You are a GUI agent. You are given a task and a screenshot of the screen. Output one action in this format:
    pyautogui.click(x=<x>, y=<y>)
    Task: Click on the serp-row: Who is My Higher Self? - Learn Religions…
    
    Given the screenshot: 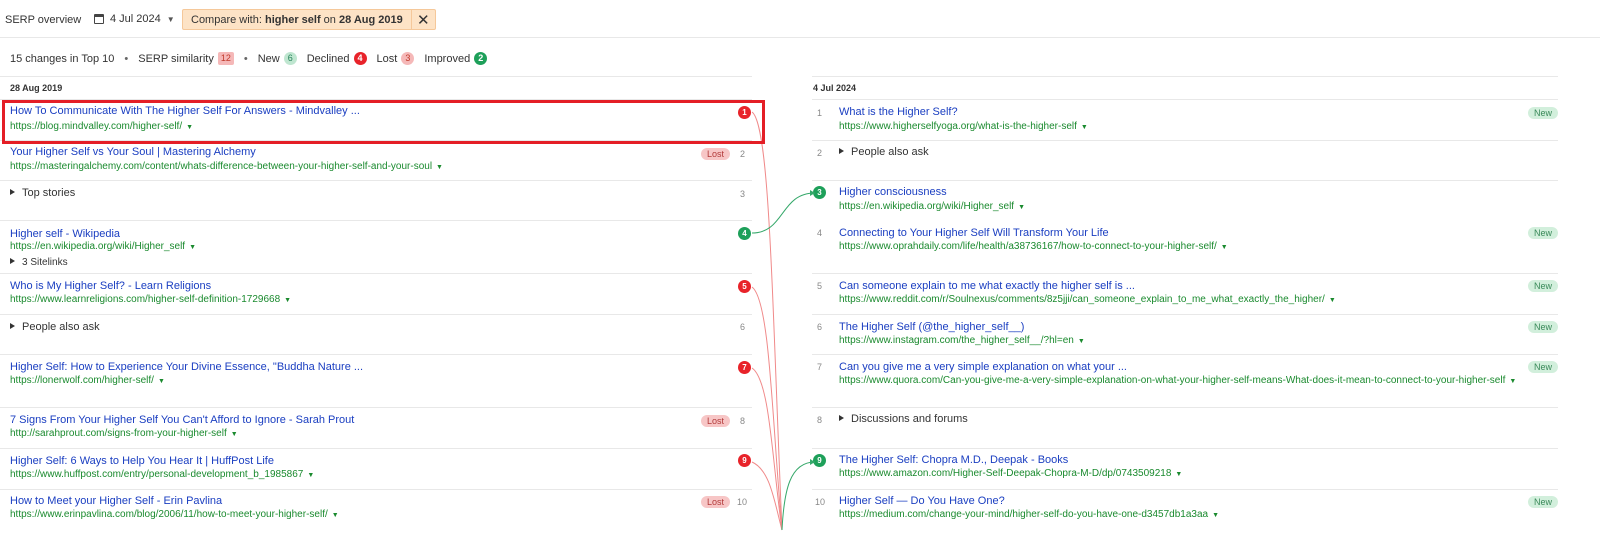 What is the action you would take?
    pyautogui.click(x=376, y=294)
    